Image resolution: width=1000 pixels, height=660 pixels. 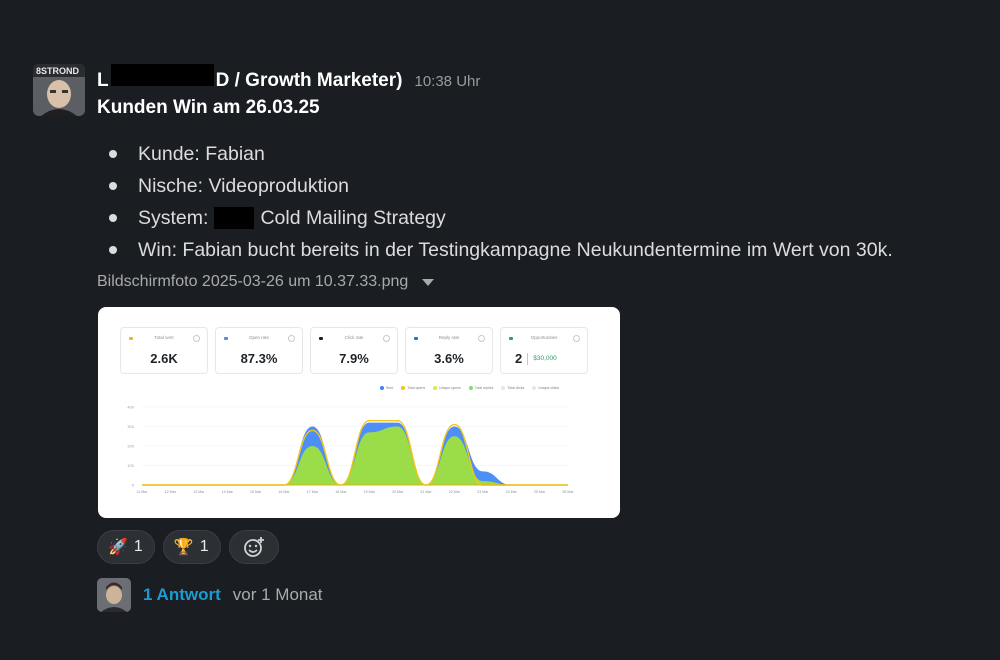 What do you see at coordinates (208, 107) in the screenshot?
I see `message-title: Kunden Win am 26.03.25` at bounding box center [208, 107].